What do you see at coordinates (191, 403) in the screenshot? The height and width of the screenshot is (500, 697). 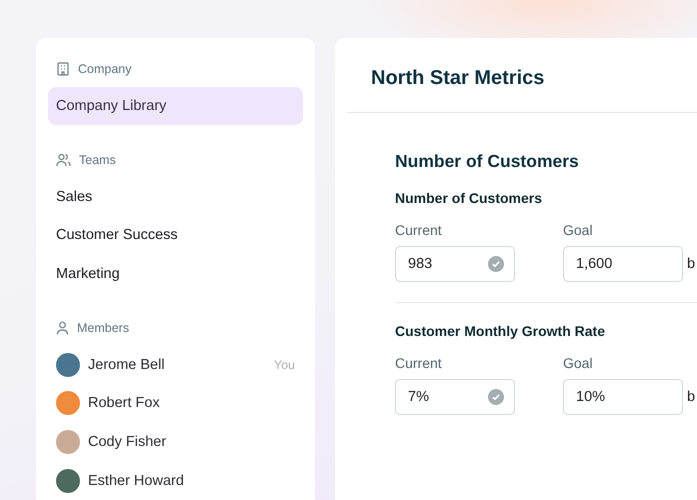 I see `member-name: Robert Fox` at bounding box center [191, 403].